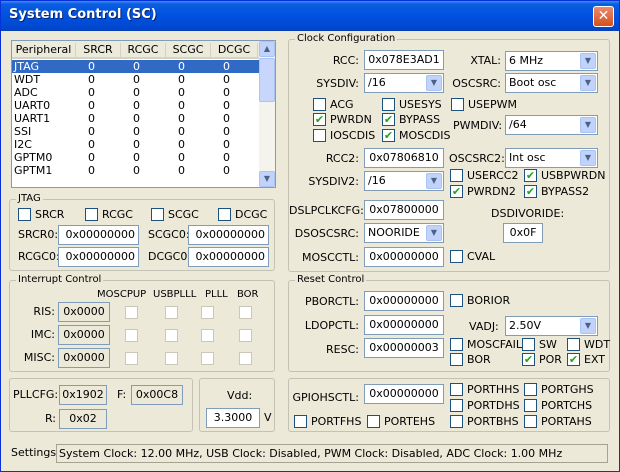 The image size is (620, 472). I want to click on reset-flag-ext-checkbox: ✔, so click(573, 359).